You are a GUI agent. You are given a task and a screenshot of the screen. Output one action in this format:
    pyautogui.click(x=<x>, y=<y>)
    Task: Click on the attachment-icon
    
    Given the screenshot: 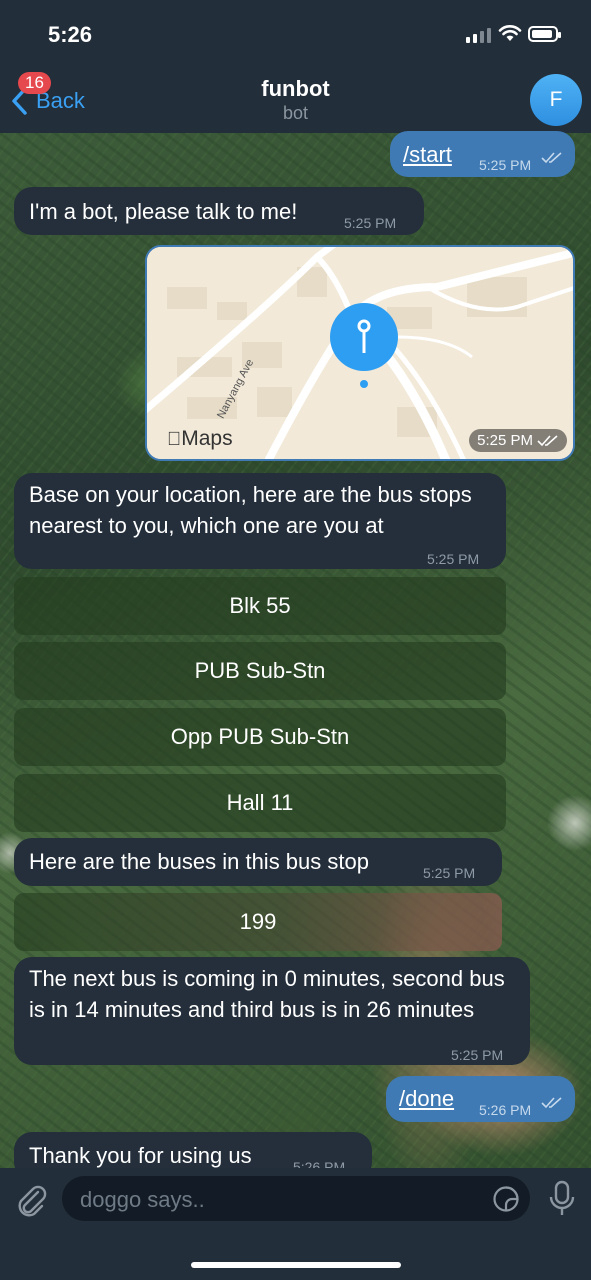 What is the action you would take?
    pyautogui.click(x=31, y=1202)
    